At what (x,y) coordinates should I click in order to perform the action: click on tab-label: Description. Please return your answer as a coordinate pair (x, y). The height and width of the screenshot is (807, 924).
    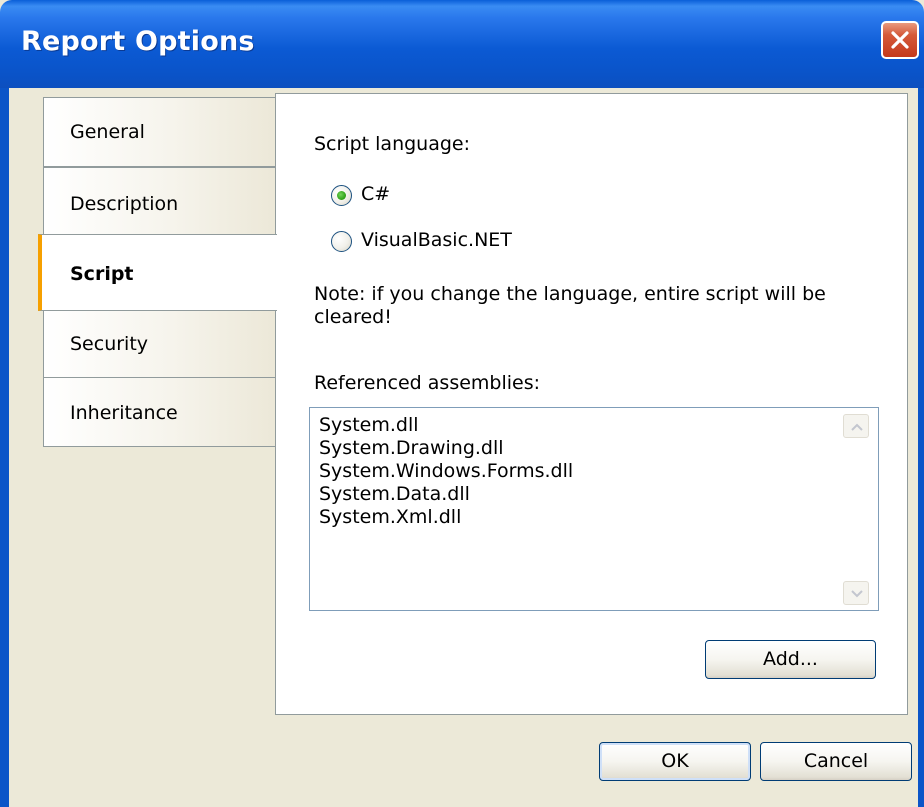
    Looking at the image, I should click on (124, 204).